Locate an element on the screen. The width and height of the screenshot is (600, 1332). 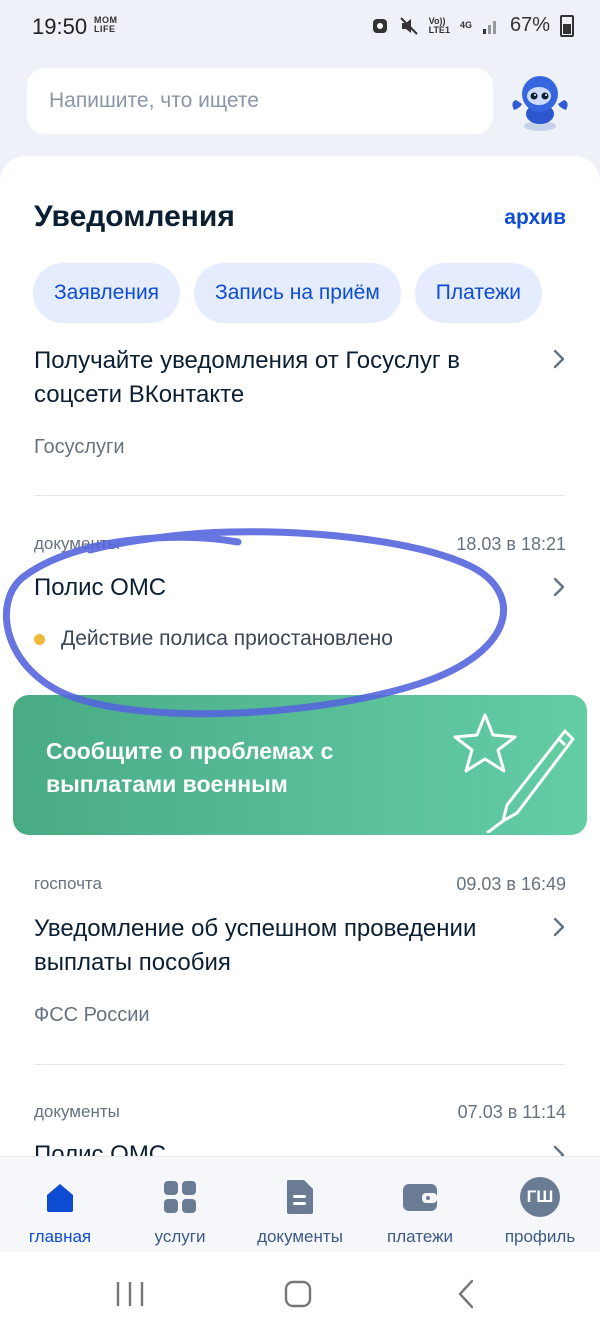
promo-banner: Сообщите о проблемах с выплатами военным is located at coordinates (300, 765).